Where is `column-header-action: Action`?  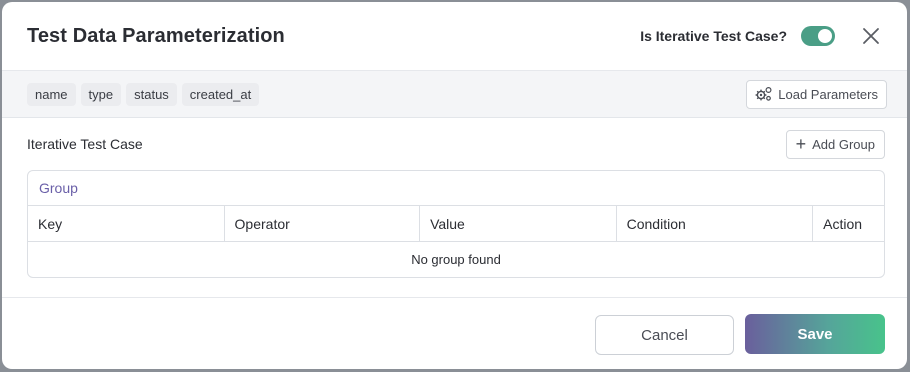
column-header-action: Action is located at coordinates (843, 223).